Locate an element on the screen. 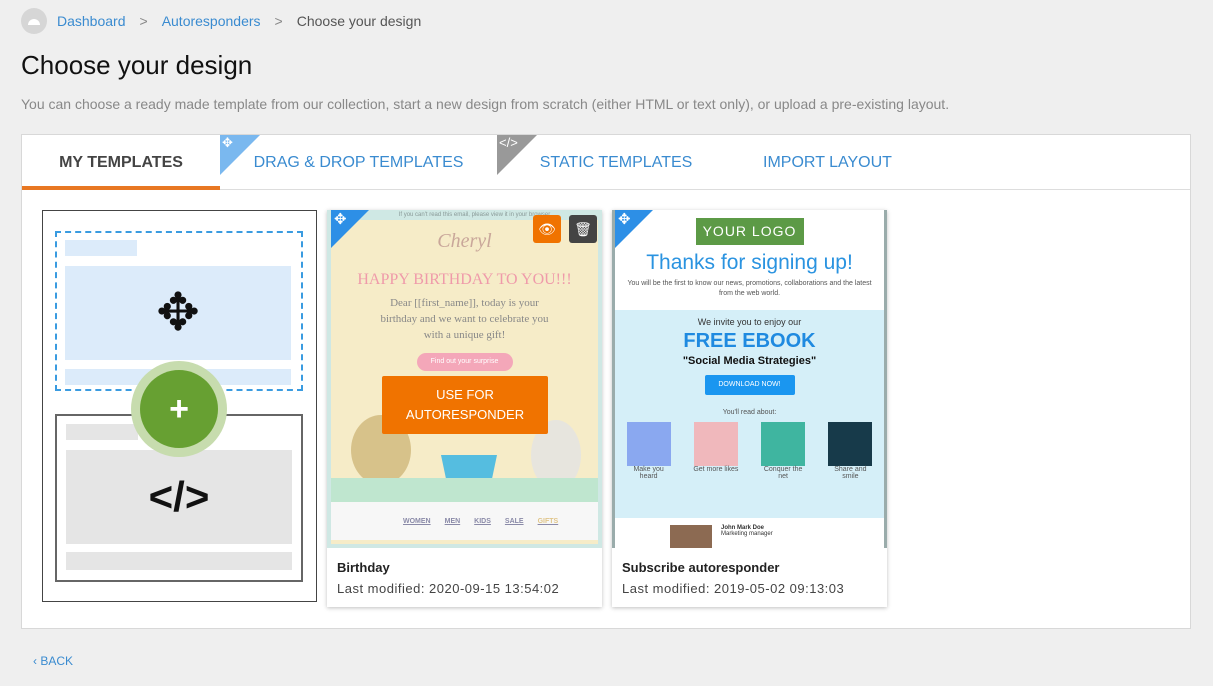  use-for-autoresponder-button: USE FOR AUTORESPONDER is located at coordinates (465, 405).